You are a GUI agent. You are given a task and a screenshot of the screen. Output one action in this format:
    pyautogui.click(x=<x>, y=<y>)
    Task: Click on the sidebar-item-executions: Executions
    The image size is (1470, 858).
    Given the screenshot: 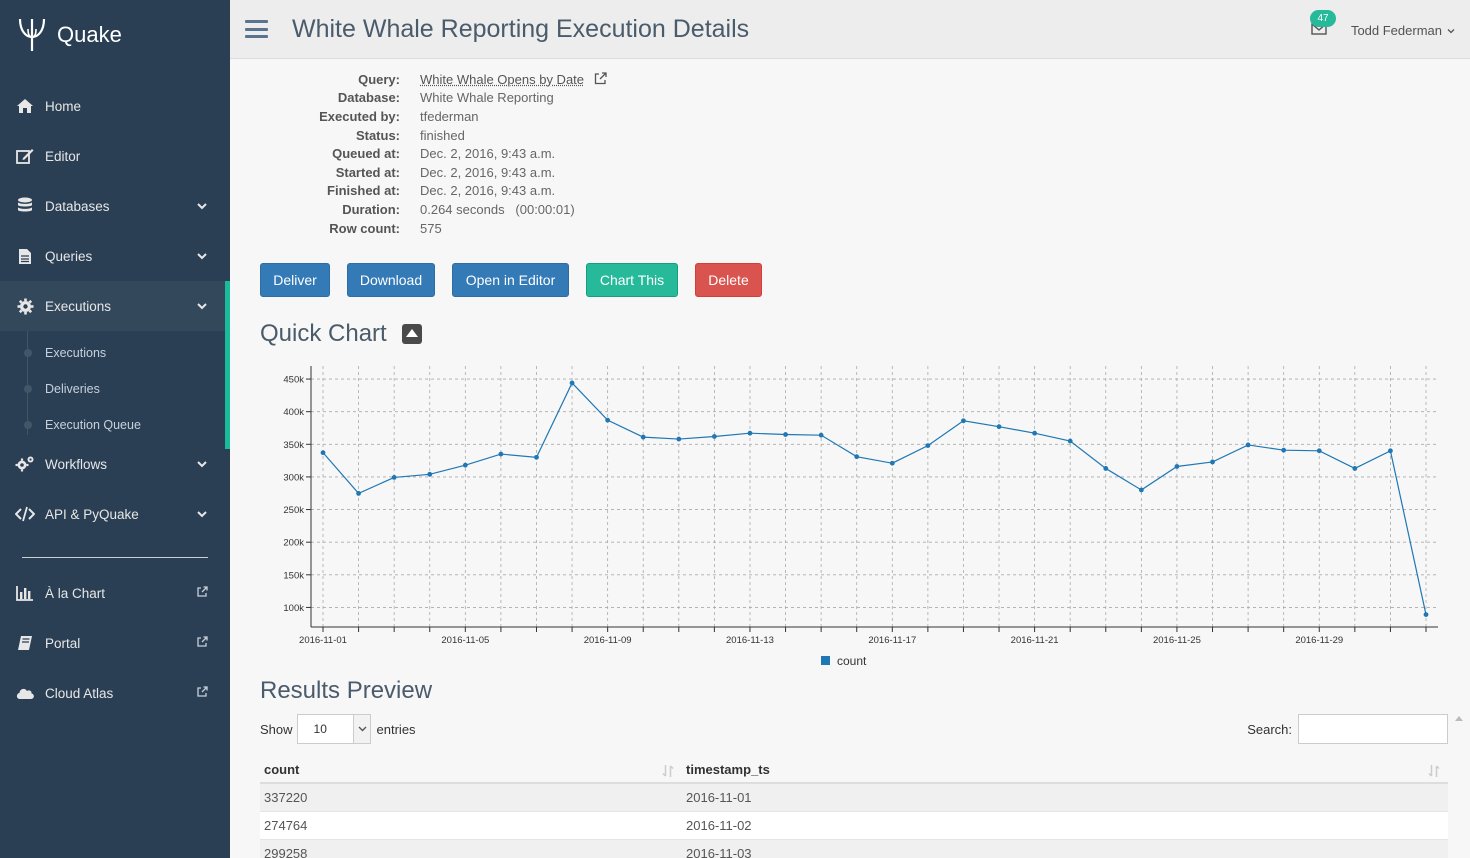 What is the action you would take?
    pyautogui.click(x=115, y=306)
    